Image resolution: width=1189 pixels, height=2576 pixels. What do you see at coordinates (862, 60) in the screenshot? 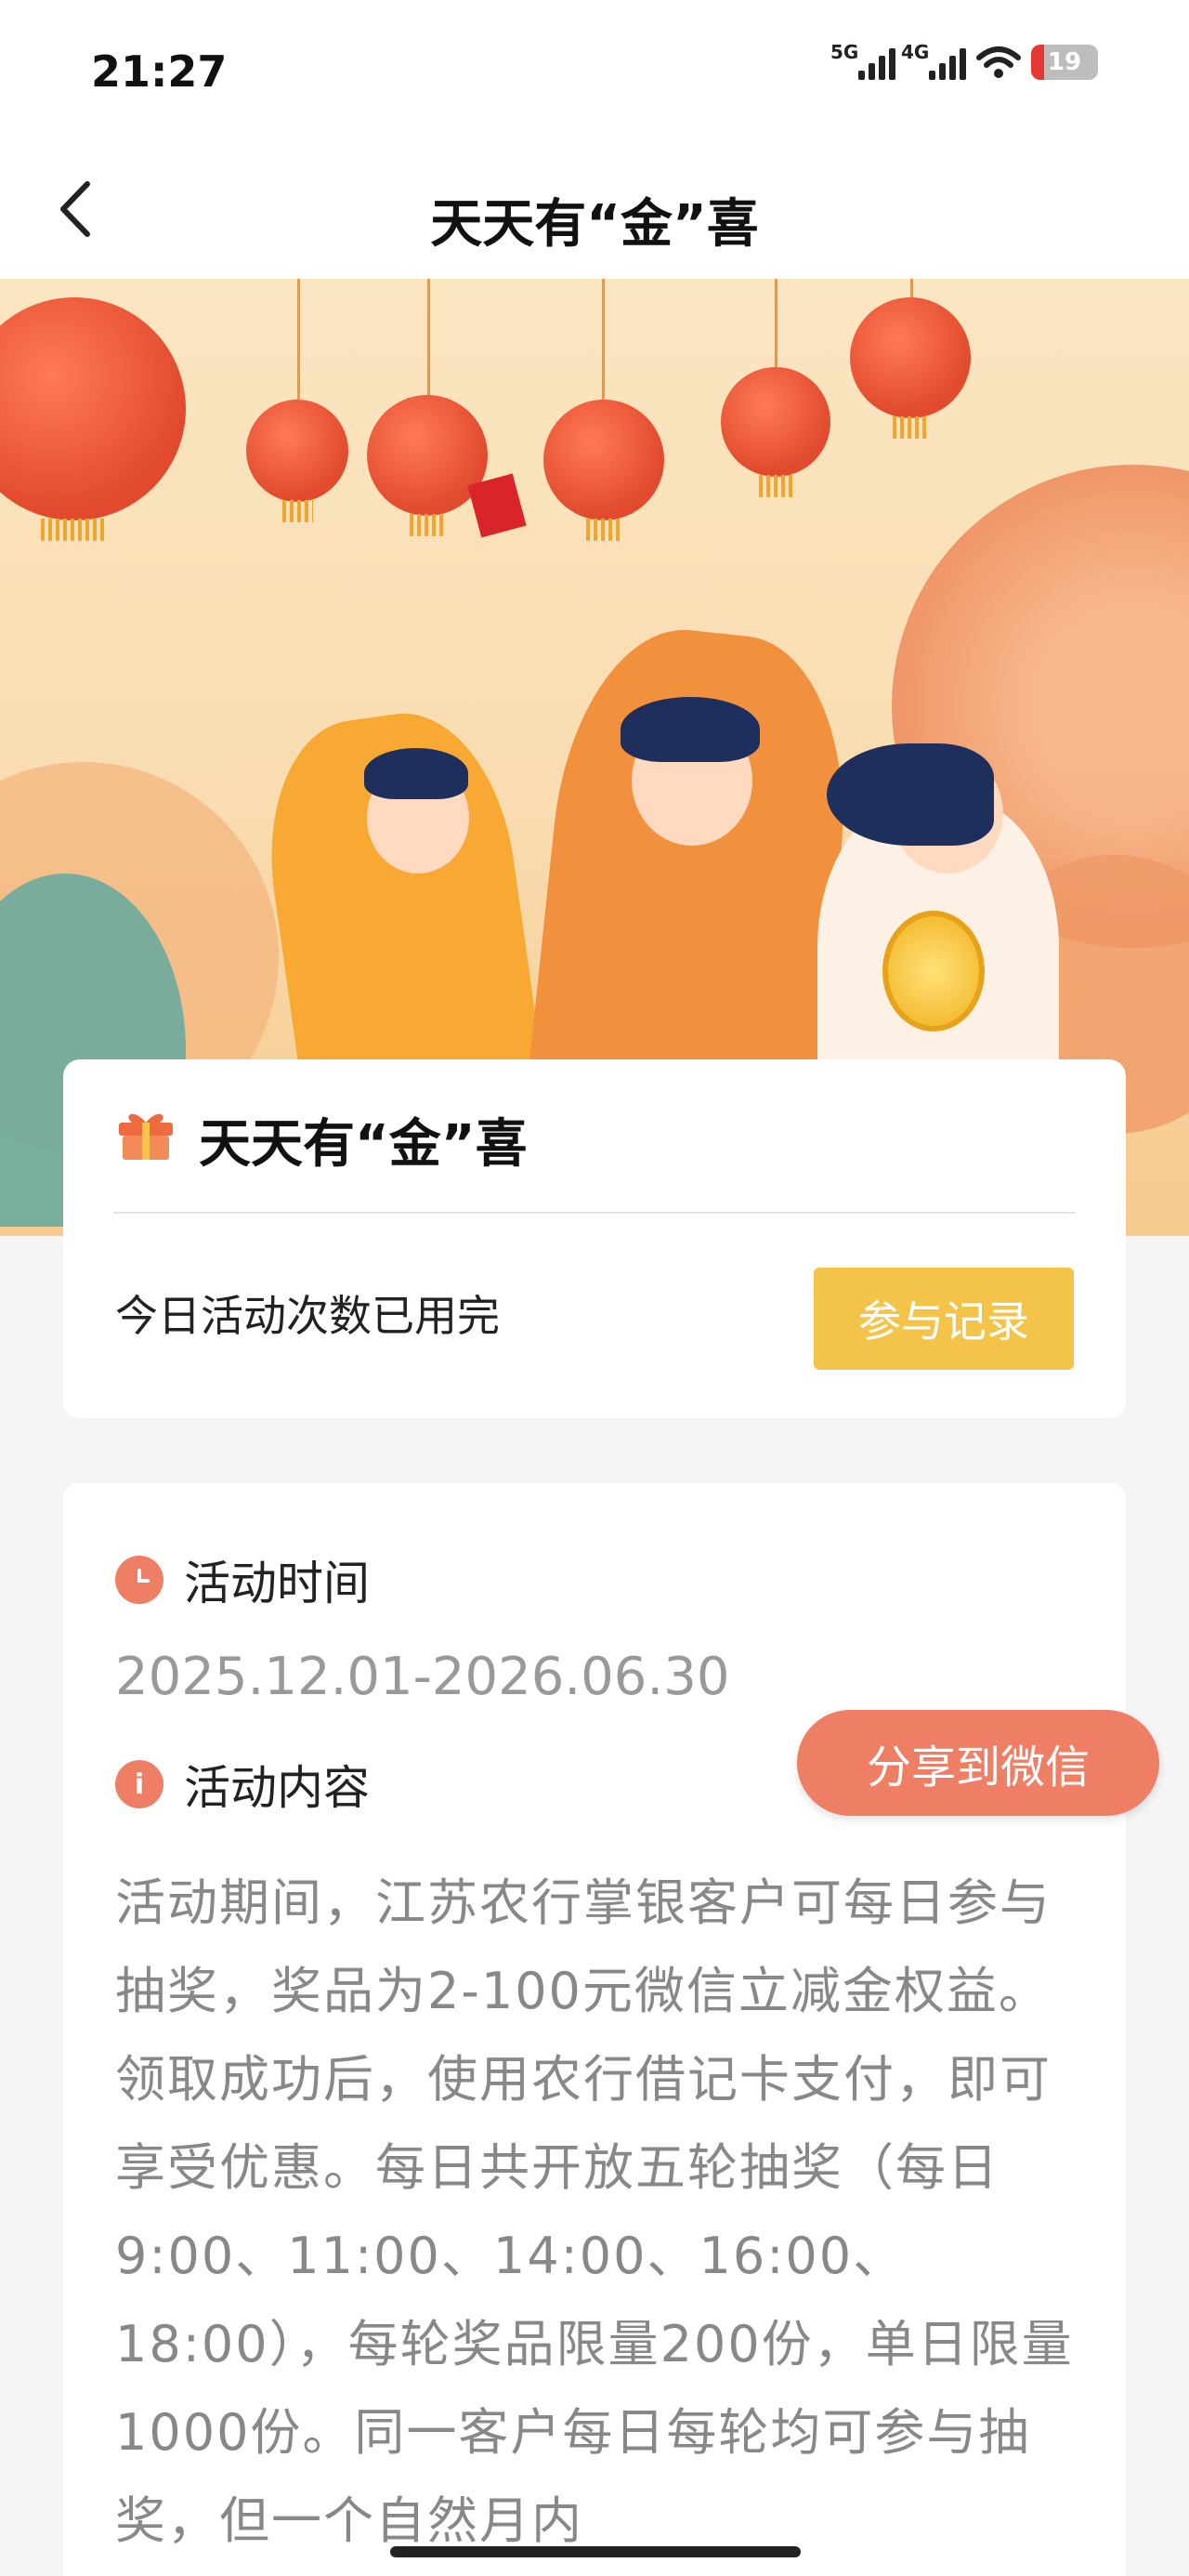
I see `signal-5g-icon: 5G` at bounding box center [862, 60].